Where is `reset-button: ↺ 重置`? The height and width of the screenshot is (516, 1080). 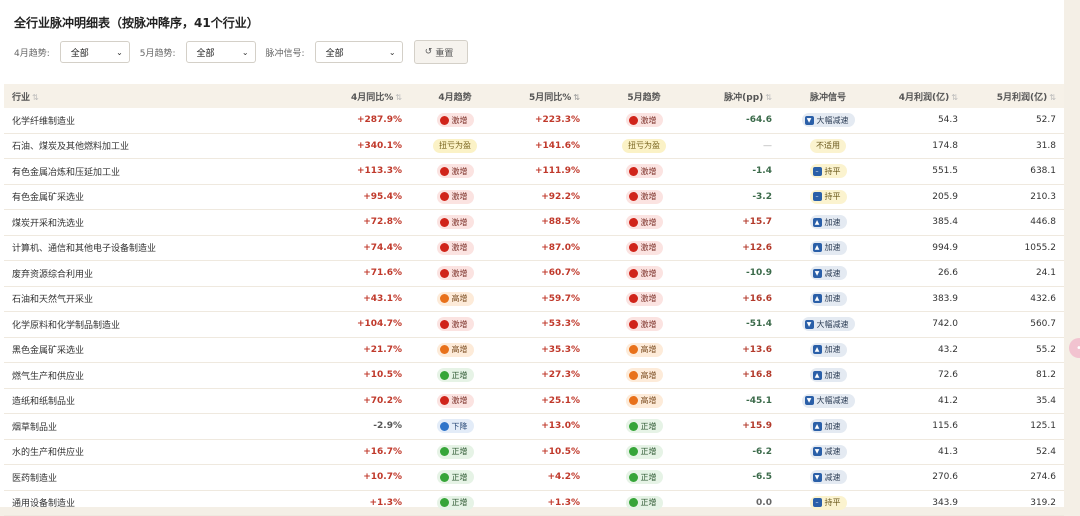 reset-button: ↺ 重置 is located at coordinates (441, 52).